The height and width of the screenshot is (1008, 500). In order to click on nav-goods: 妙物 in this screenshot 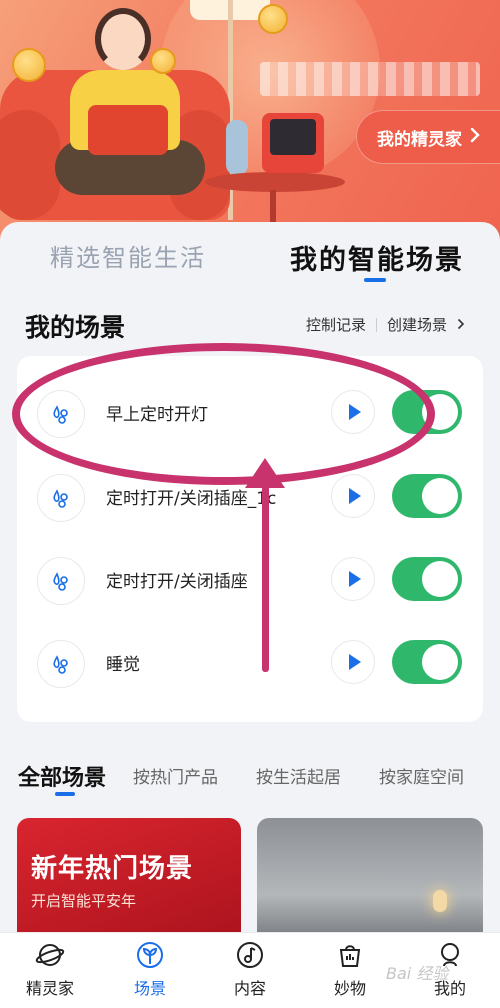, I will do `click(350, 970)`.